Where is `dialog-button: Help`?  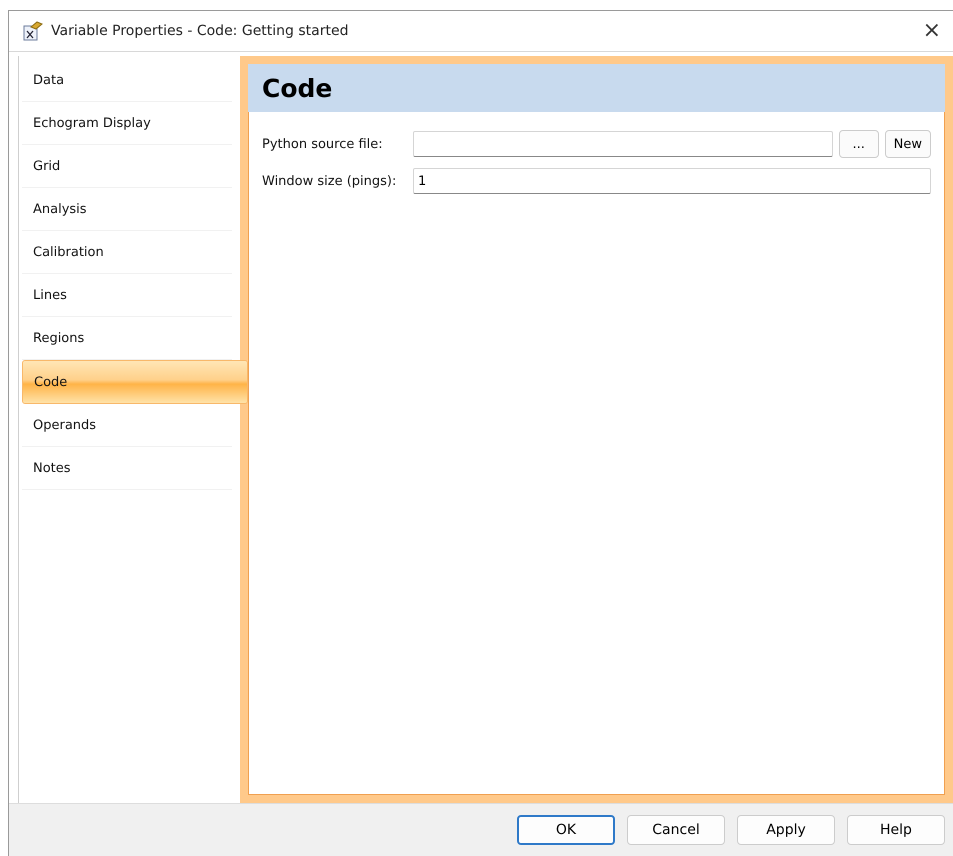
dialog-button: Help is located at coordinates (896, 830).